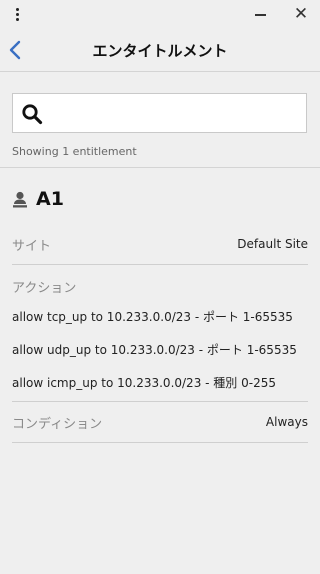  What do you see at coordinates (18, 15) in the screenshot?
I see `kebab-menu-icon` at bounding box center [18, 15].